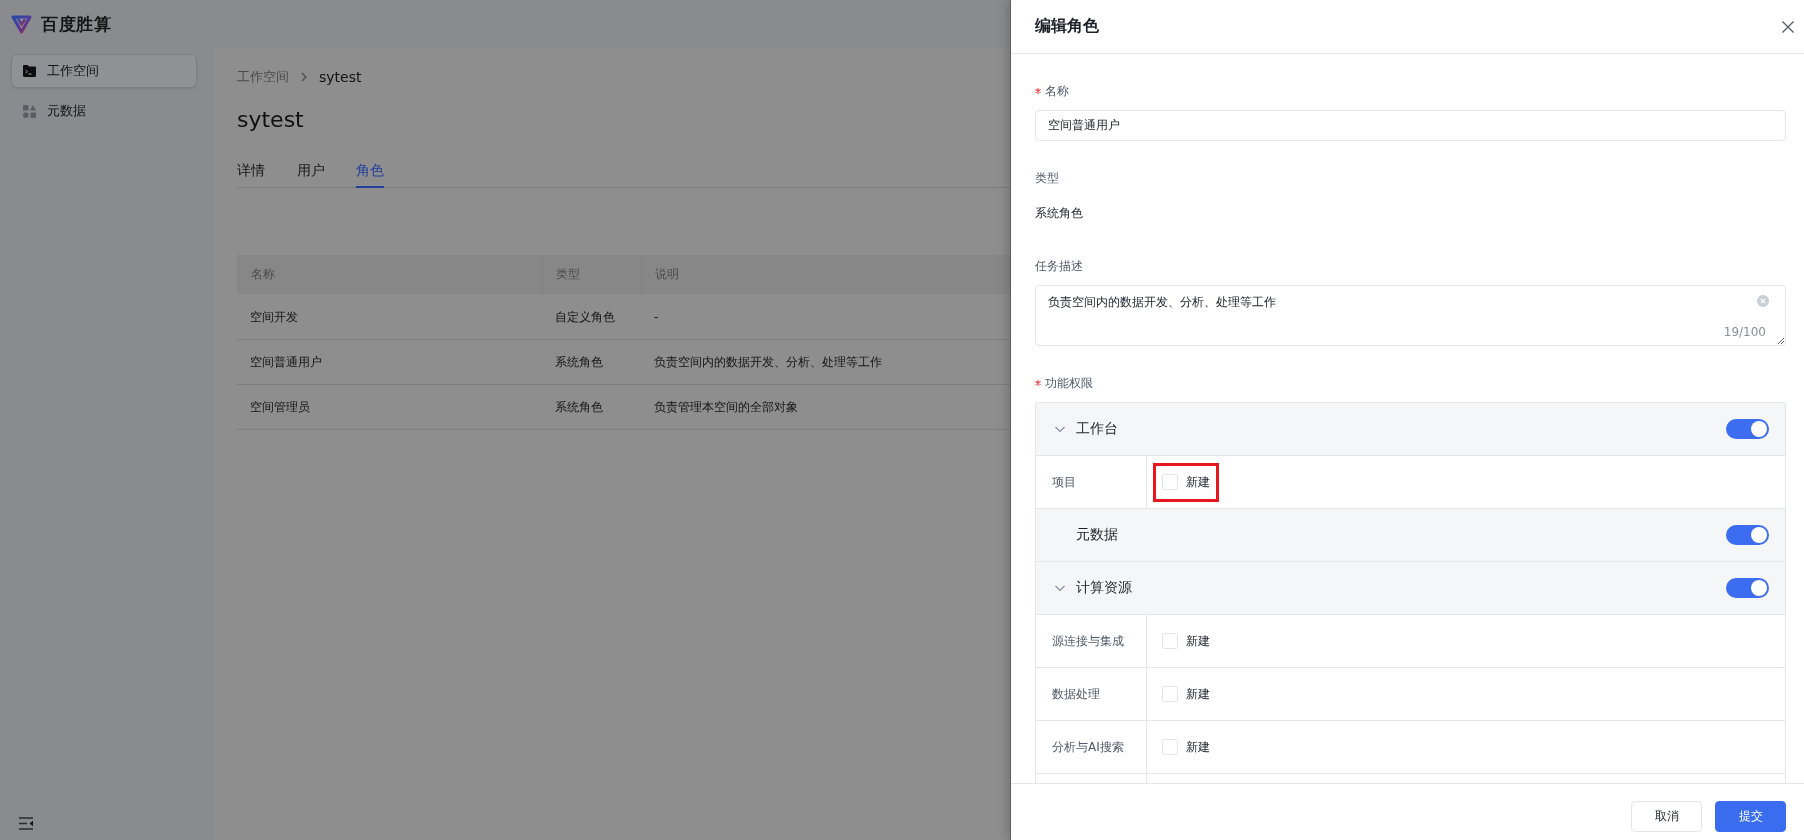 The image size is (1804, 840). Describe the element at coordinates (584, 317) in the screenshot. I see `table-cell-text: 自定义角色` at that location.